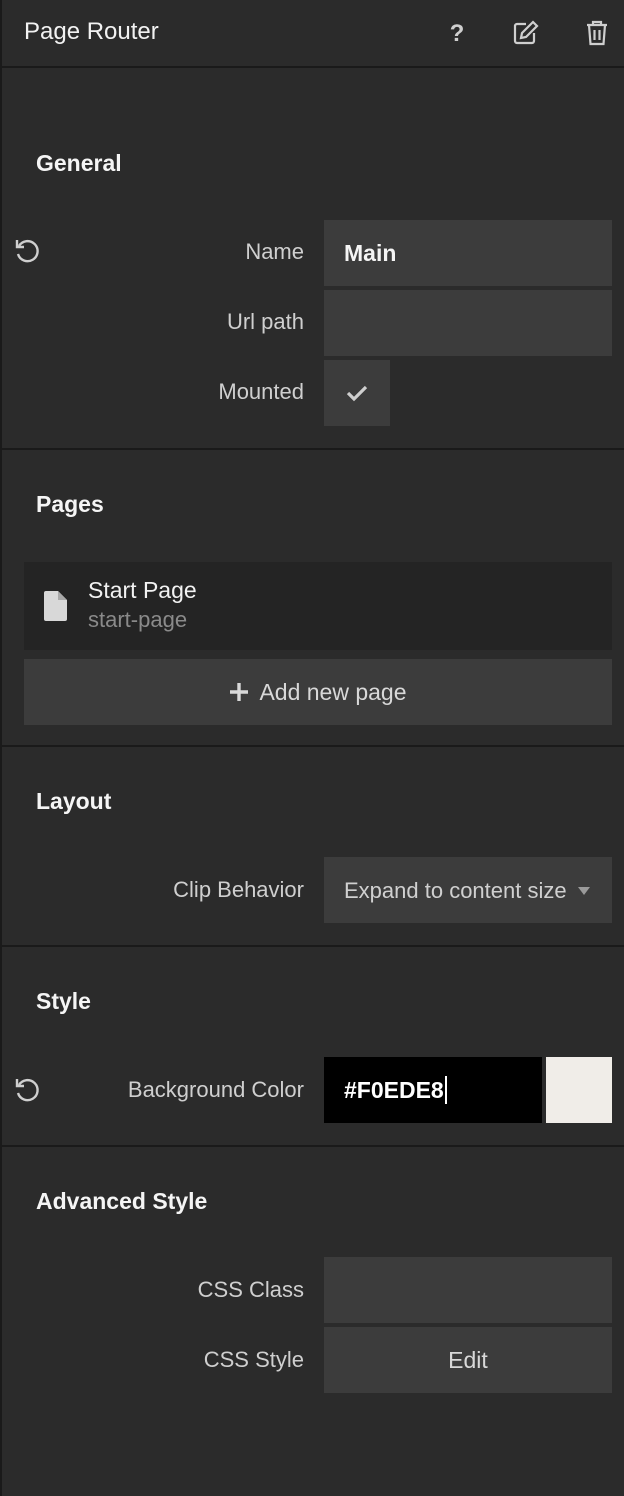 The width and height of the screenshot is (624, 1496). I want to click on edit-icon, so click(526, 33).